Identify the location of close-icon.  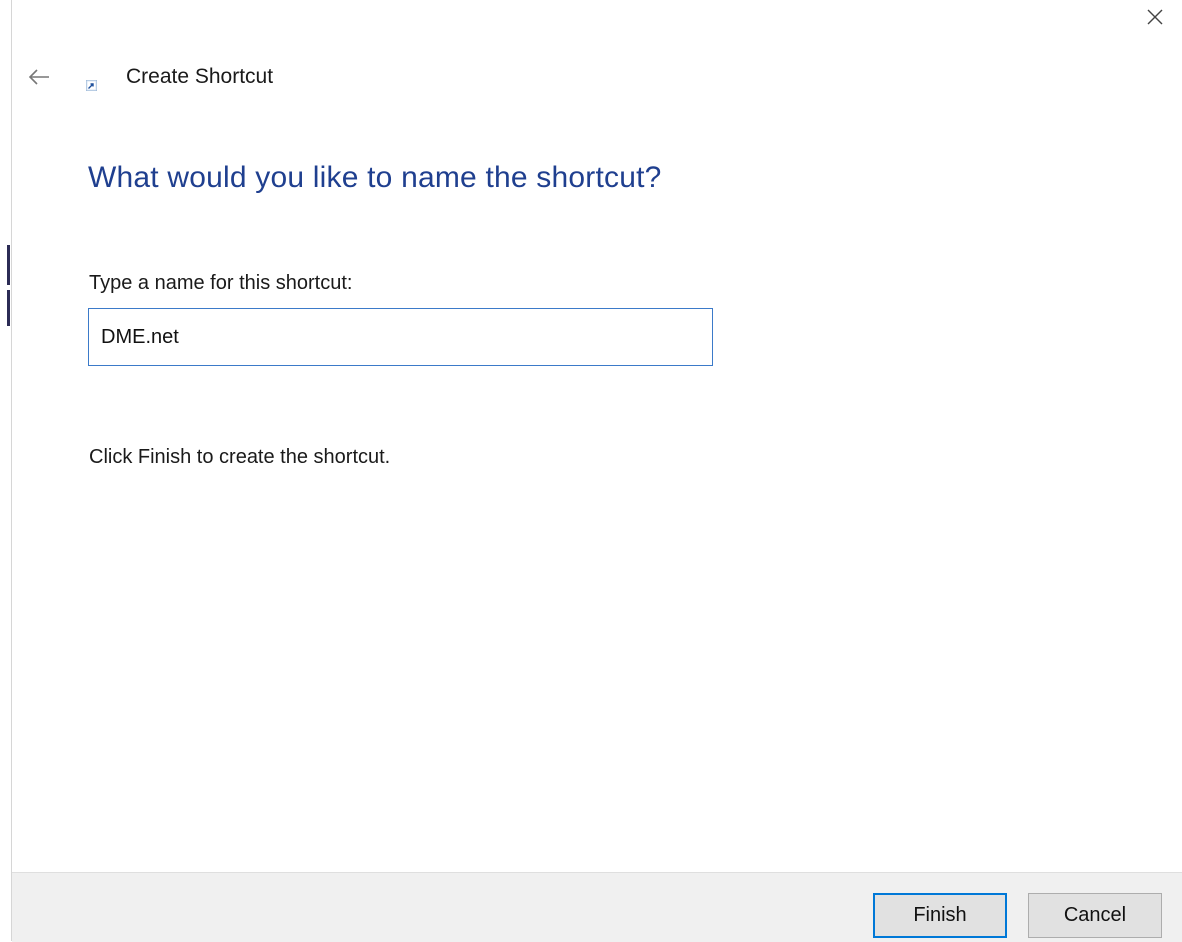
(1155, 17).